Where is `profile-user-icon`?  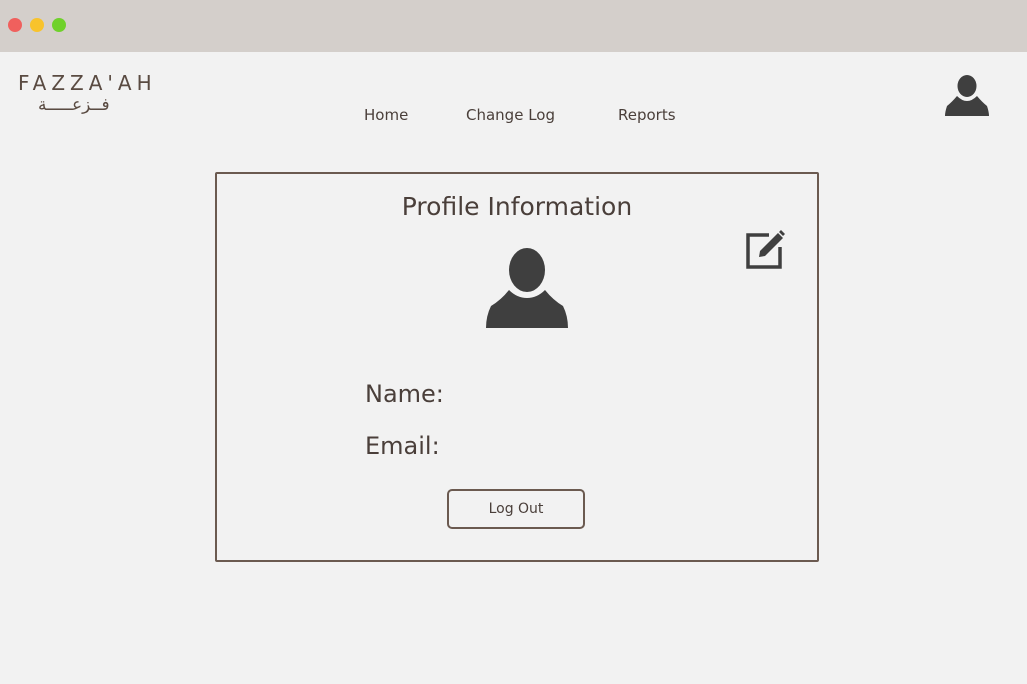
profile-user-icon is located at coordinates (527, 287).